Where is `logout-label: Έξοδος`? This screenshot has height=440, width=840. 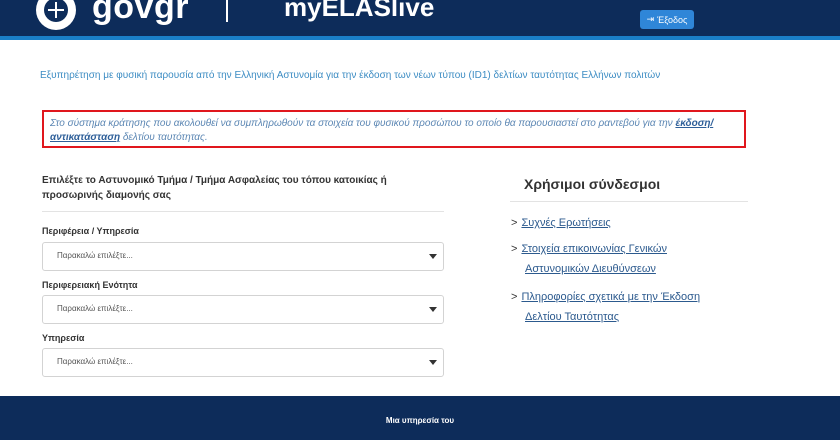 logout-label: Έξοδος is located at coordinates (672, 19).